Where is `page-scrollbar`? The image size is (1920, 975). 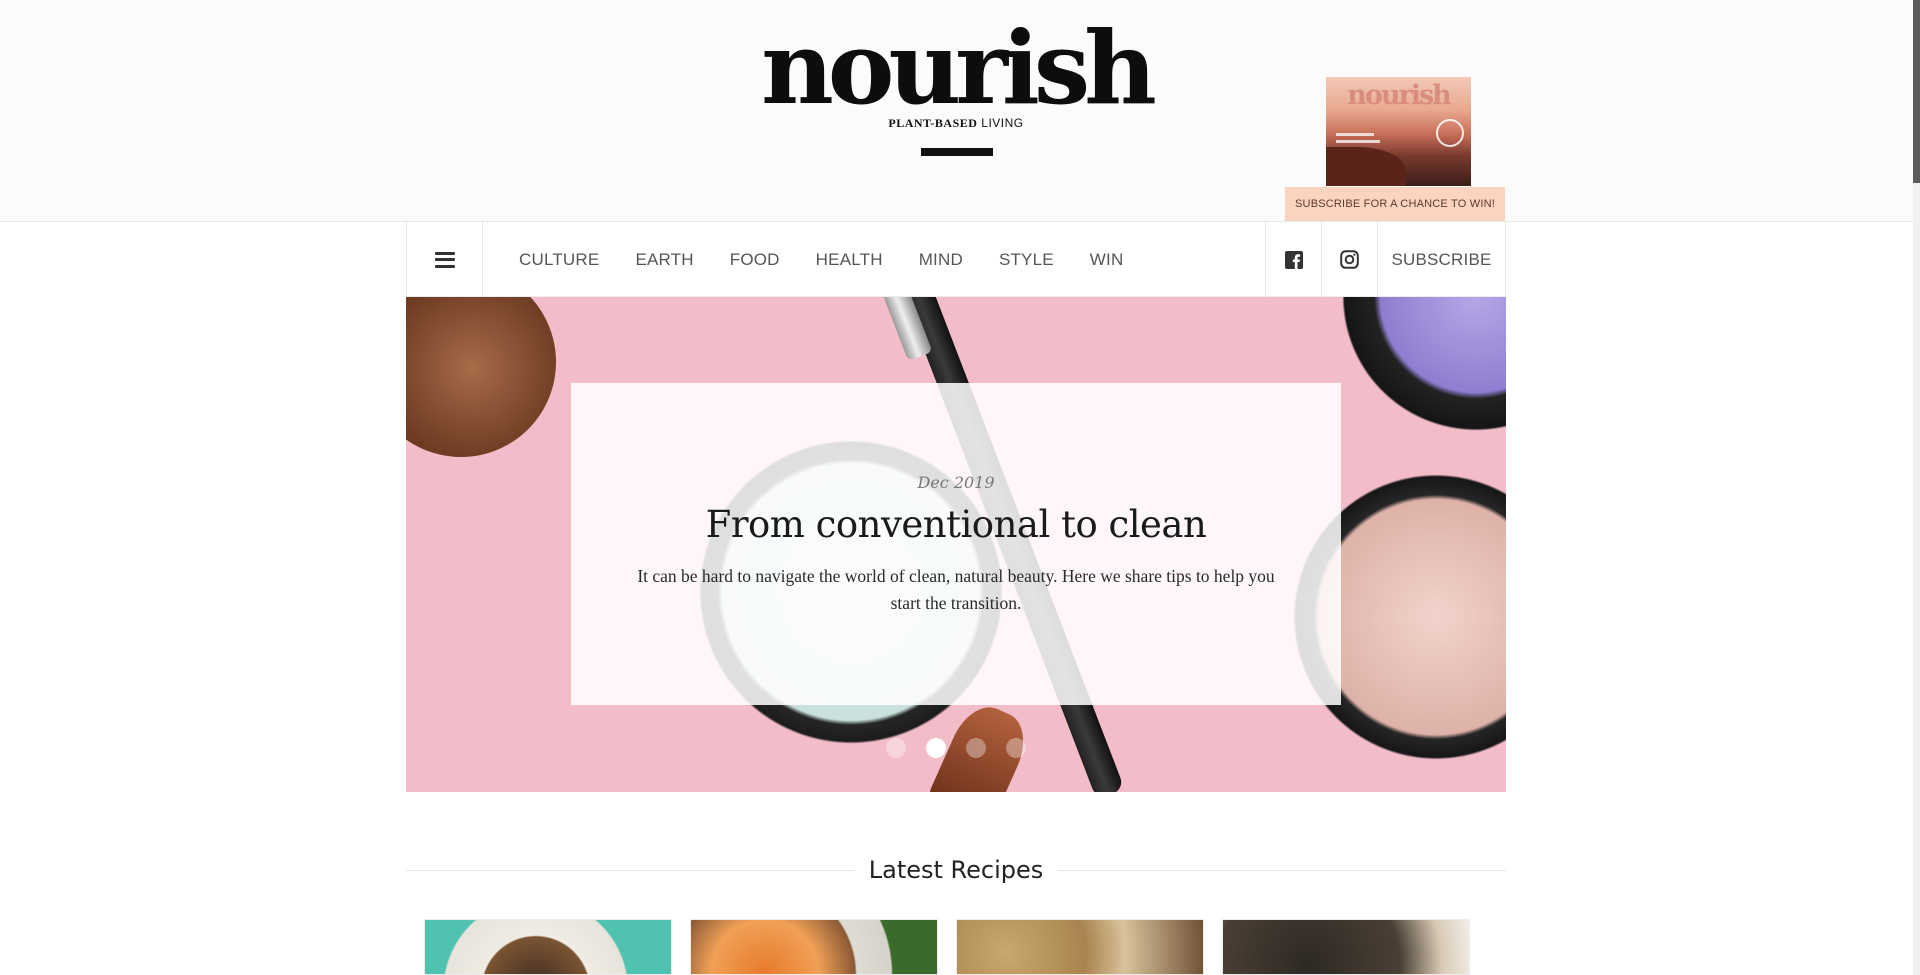
page-scrollbar is located at coordinates (1916, 487).